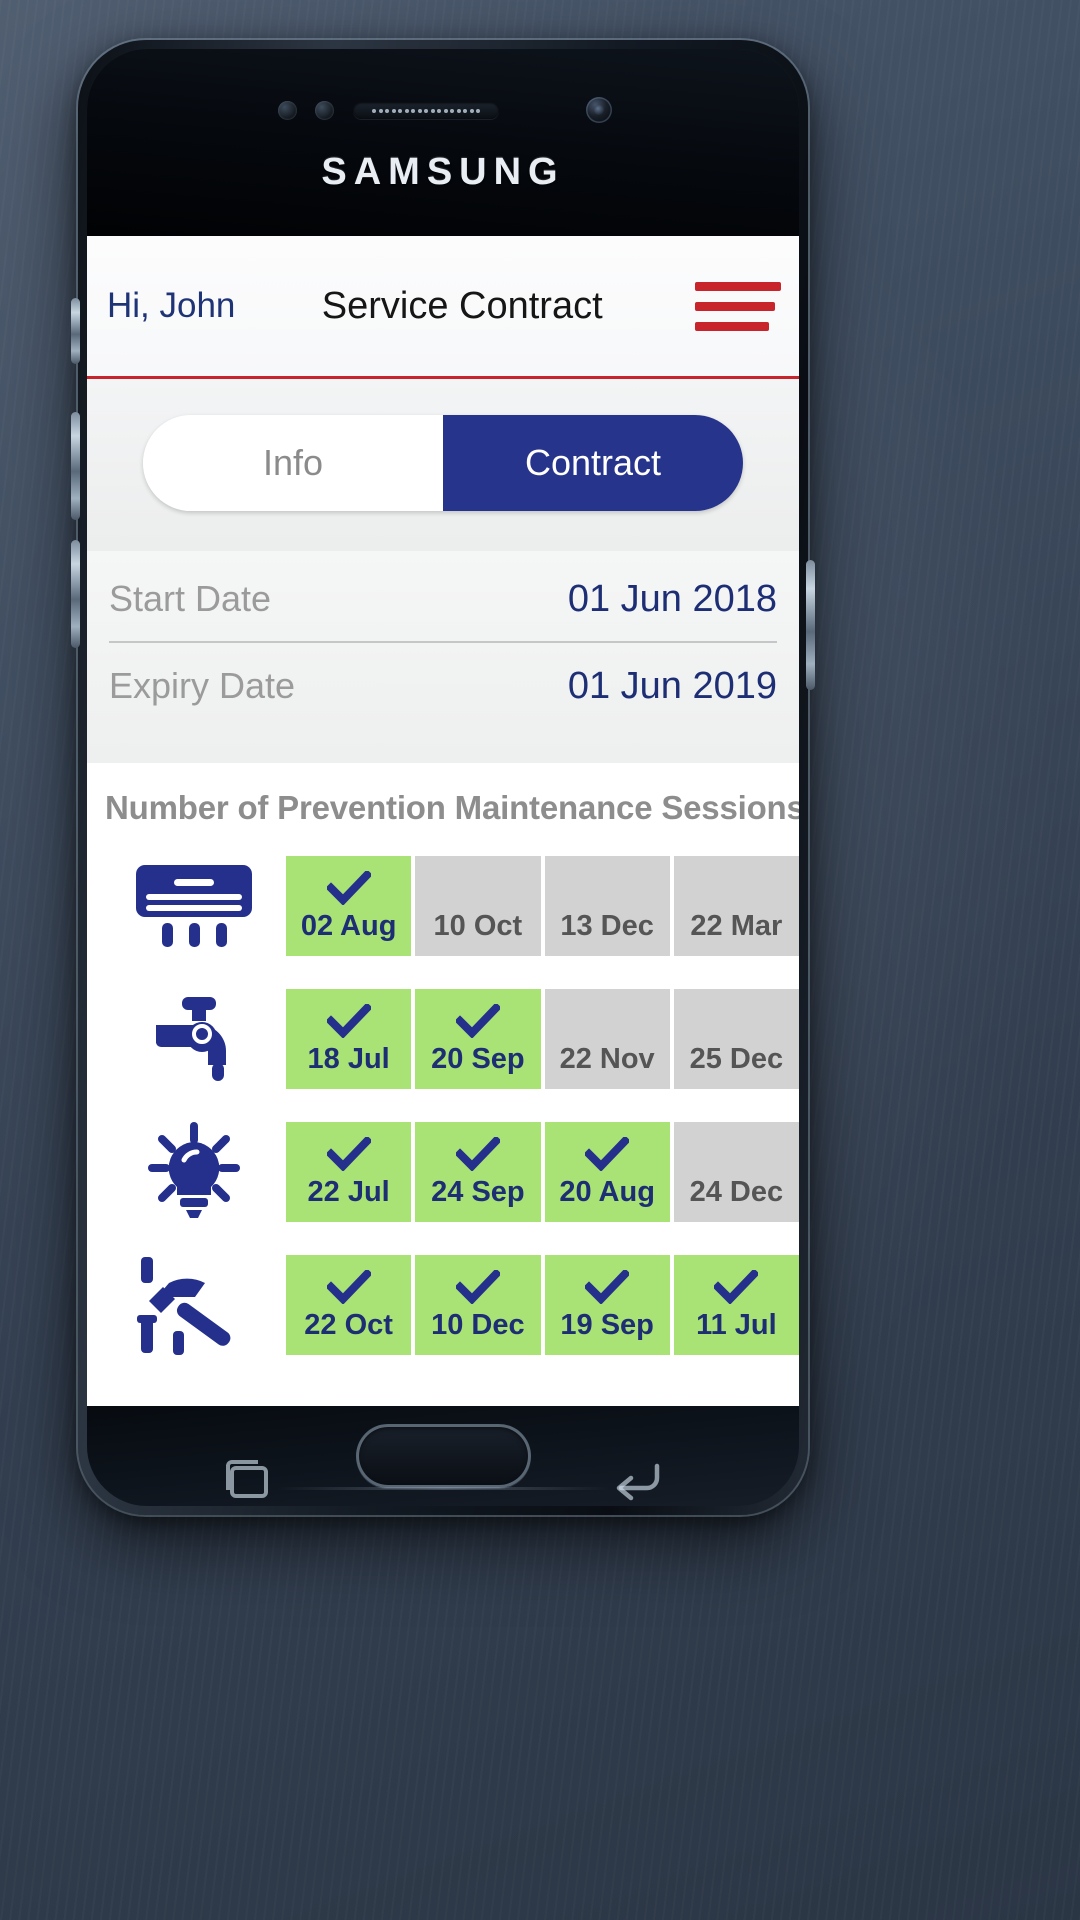  Describe the element at coordinates (348, 926) in the screenshot. I see `session-date: 02 Aug` at that location.